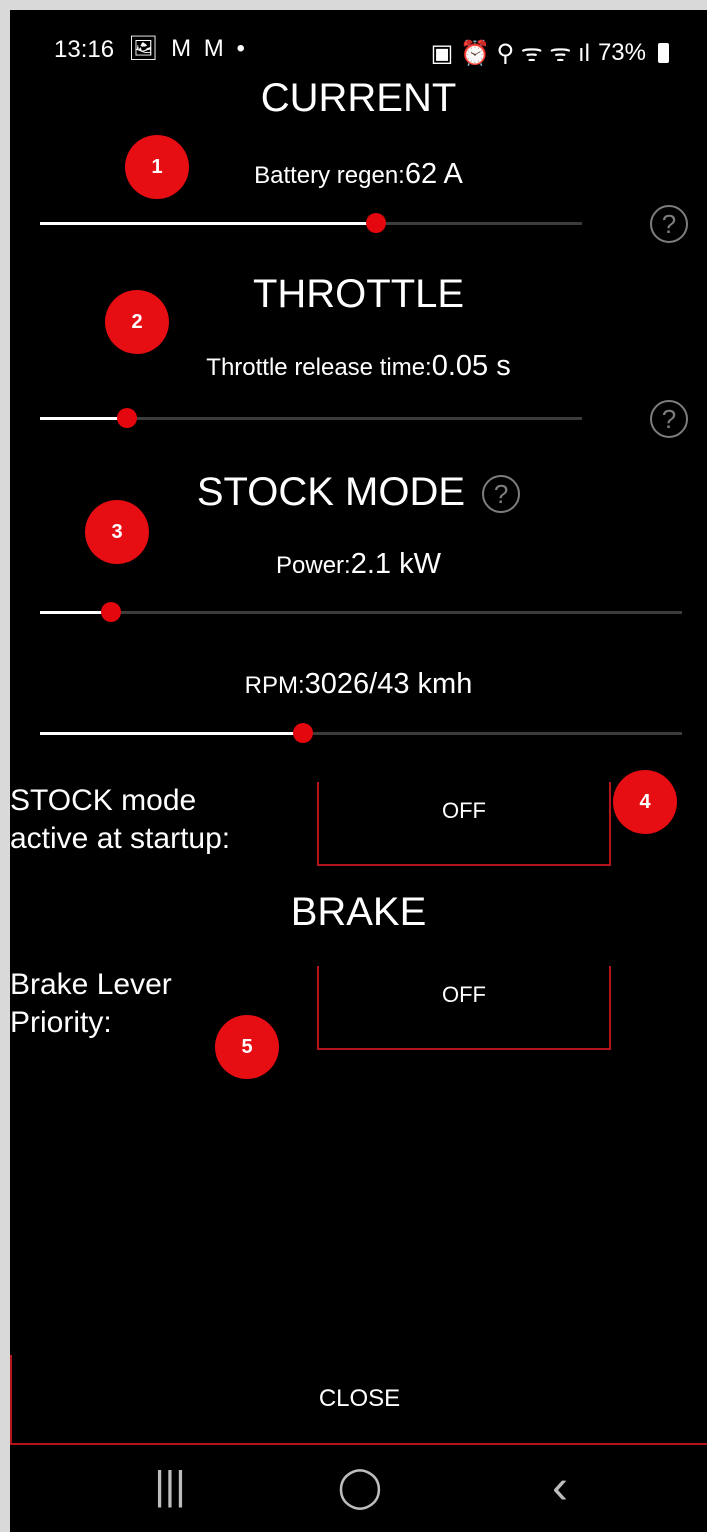 The height and width of the screenshot is (1532, 707). Describe the element at coordinates (621, 52) in the screenshot. I see `battery-level: 73%` at that location.